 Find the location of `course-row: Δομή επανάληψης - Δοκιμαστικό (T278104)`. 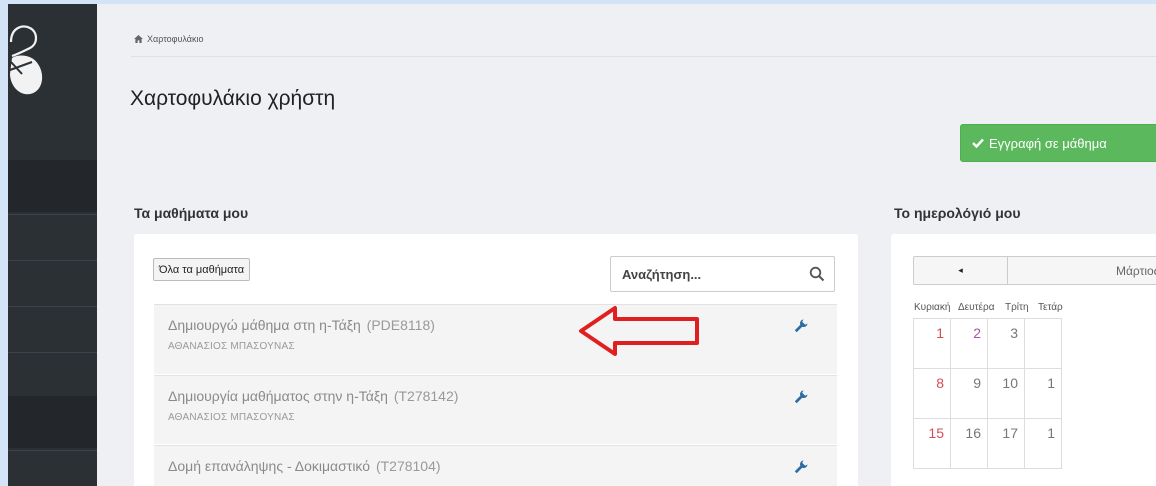

course-row: Δομή επανάληψης - Δοκιμαστικό (T278104) is located at coordinates (495, 465).